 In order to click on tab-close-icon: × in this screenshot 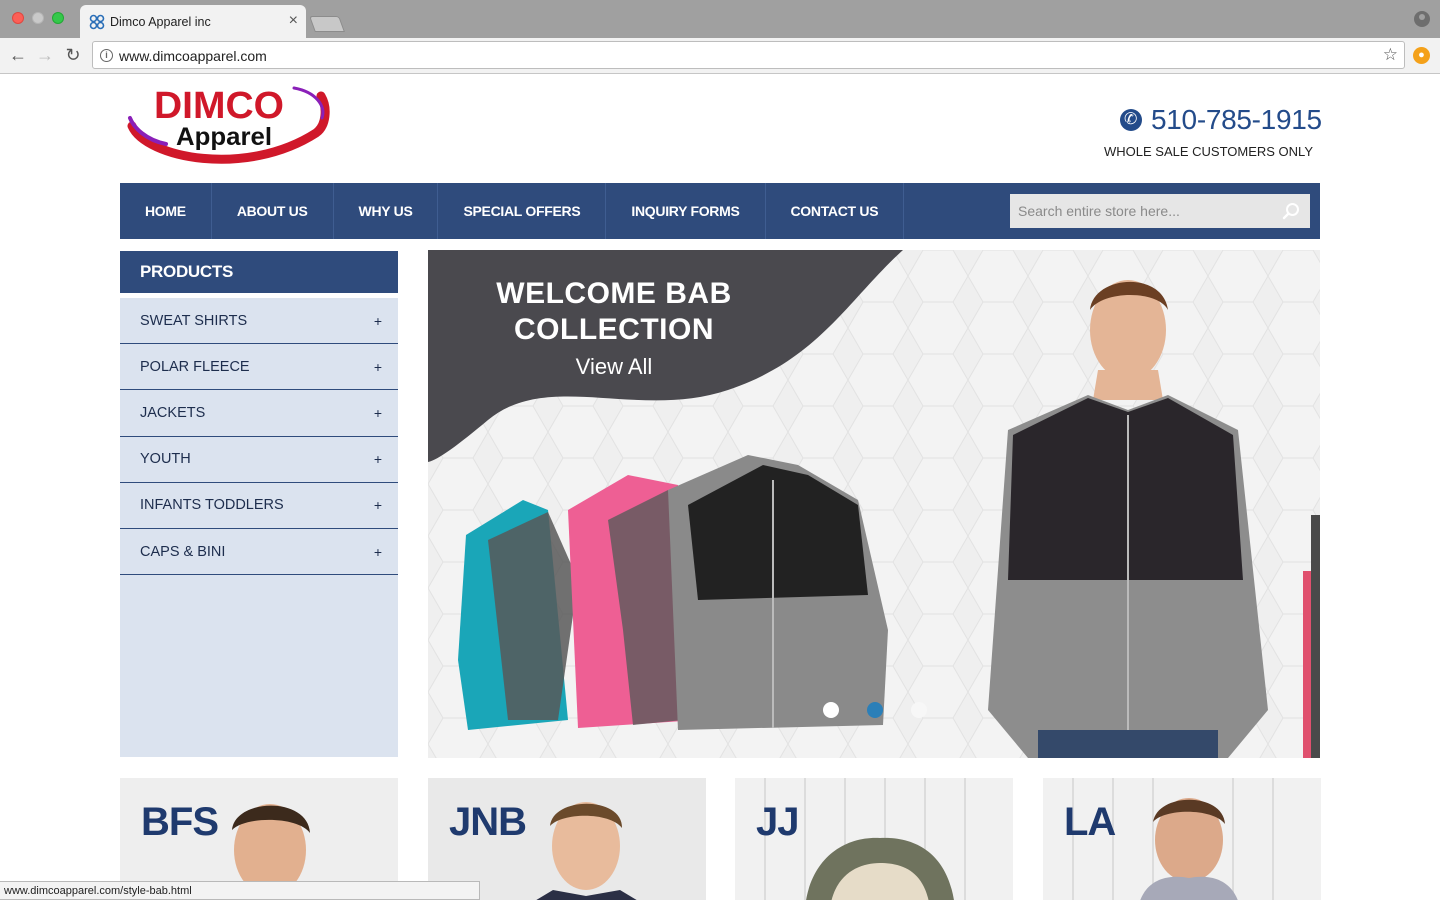, I will do `click(293, 21)`.